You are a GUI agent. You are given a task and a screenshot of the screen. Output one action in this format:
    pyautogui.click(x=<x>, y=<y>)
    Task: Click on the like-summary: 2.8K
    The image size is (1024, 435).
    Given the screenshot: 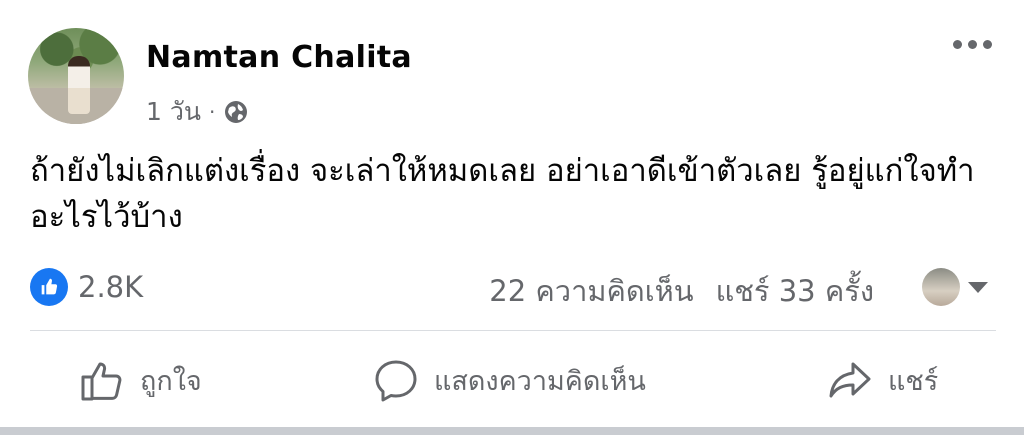 What is the action you would take?
    pyautogui.click(x=86, y=287)
    